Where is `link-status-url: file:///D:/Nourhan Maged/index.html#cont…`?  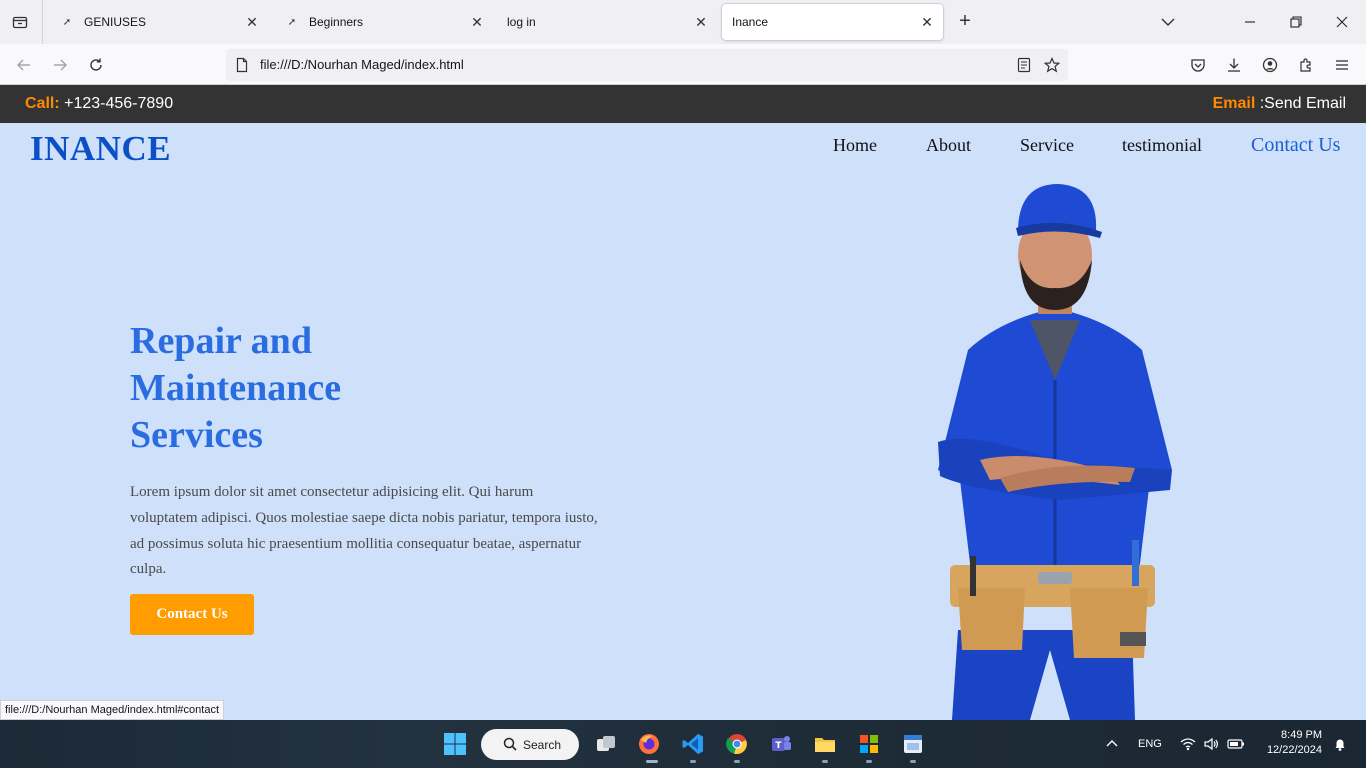 link-status-url: file:///D:/Nourhan Maged/index.html#cont… is located at coordinates (112, 710).